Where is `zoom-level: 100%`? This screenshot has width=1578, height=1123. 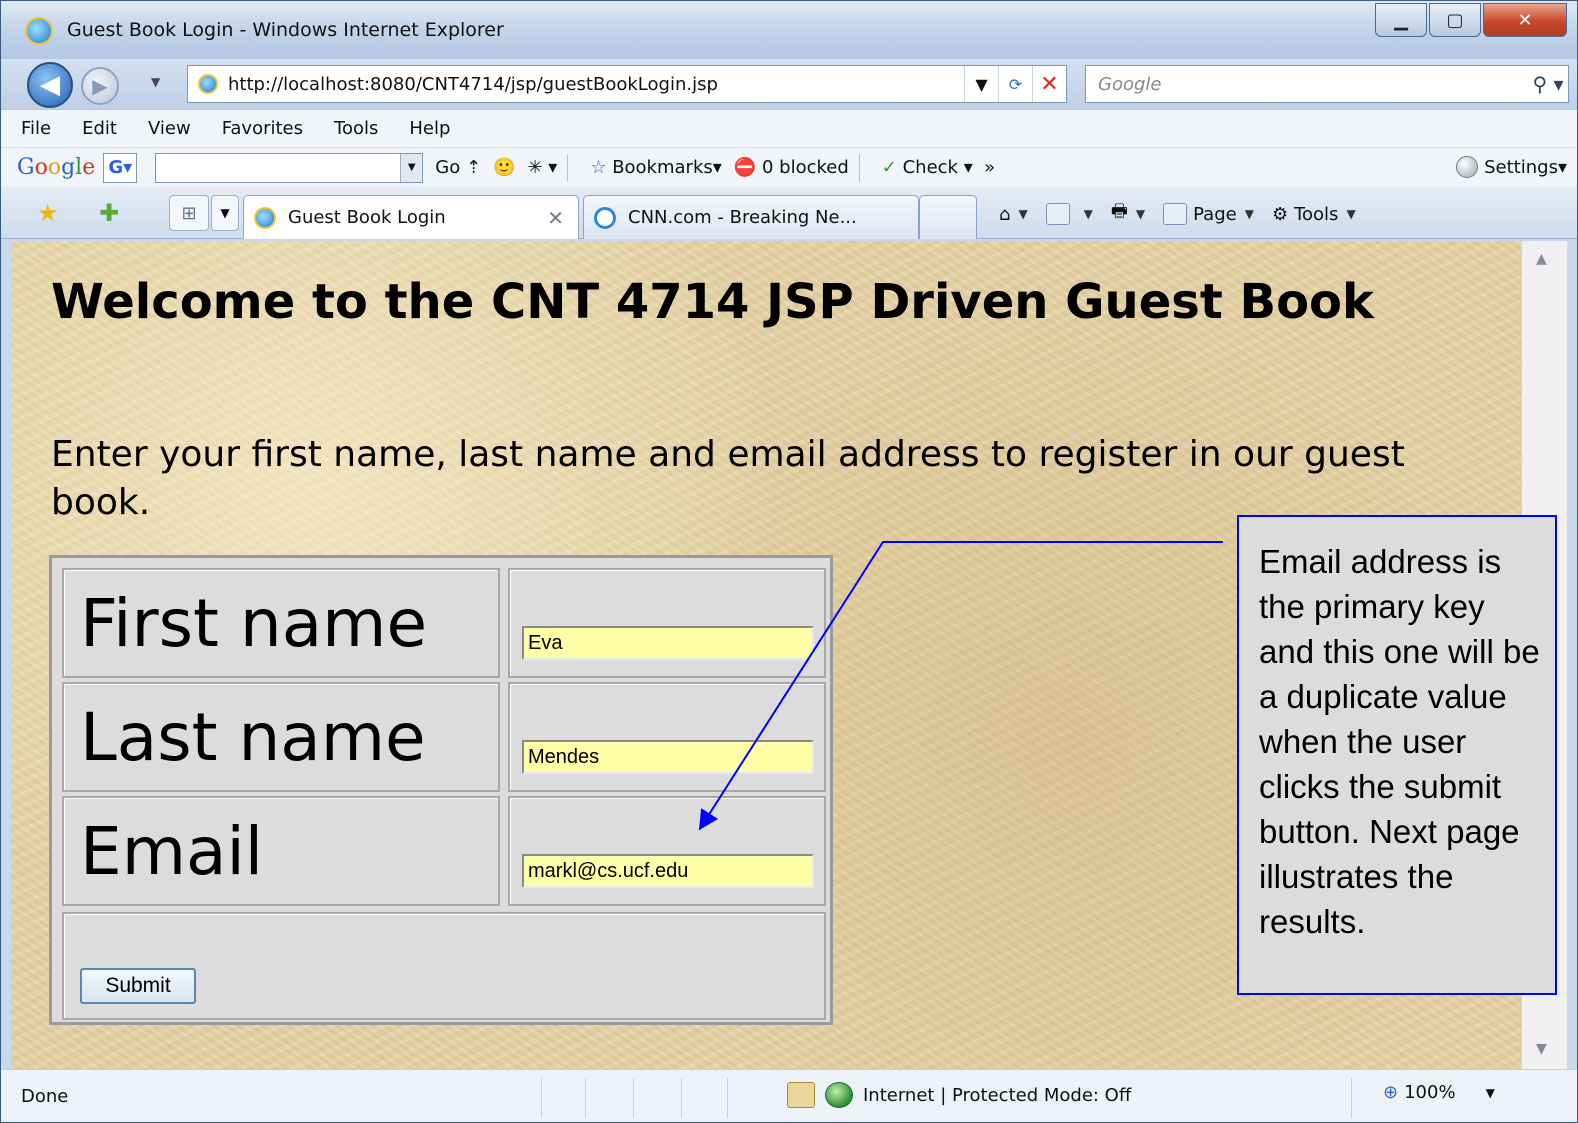 zoom-level: 100% is located at coordinates (1430, 1092).